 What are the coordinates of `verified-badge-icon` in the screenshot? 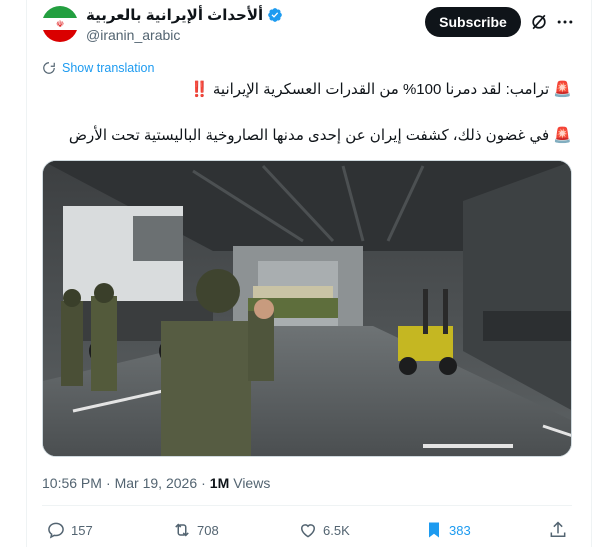 It's located at (275, 15).